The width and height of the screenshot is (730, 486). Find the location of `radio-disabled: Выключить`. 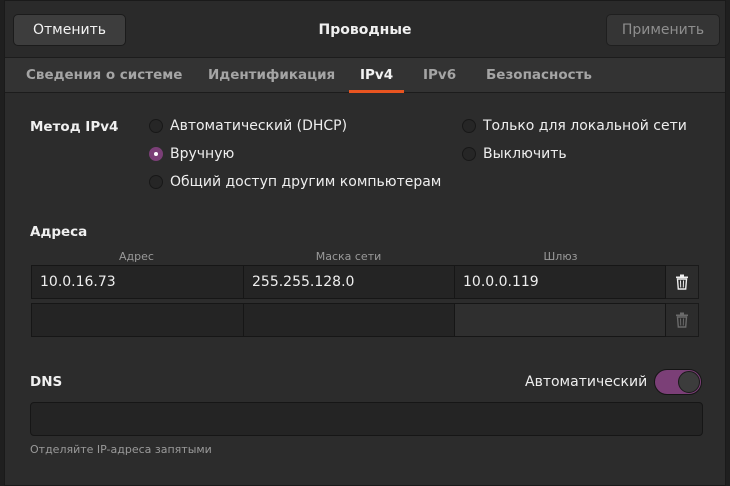

radio-disabled: Выключить is located at coordinates (514, 154).